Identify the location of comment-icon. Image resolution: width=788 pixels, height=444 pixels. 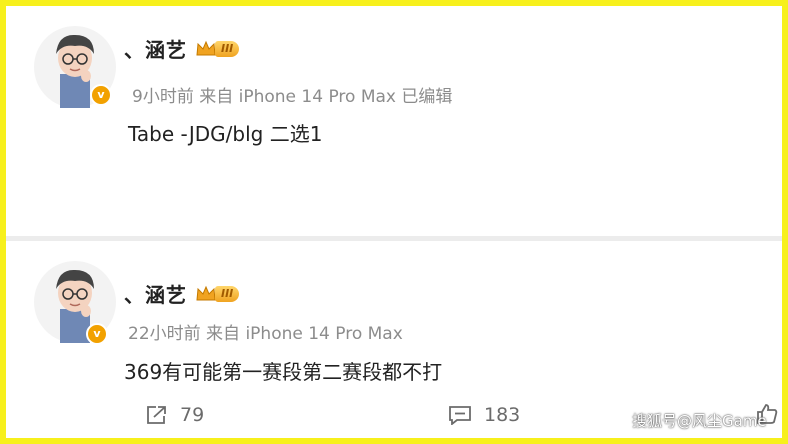
(460, 415).